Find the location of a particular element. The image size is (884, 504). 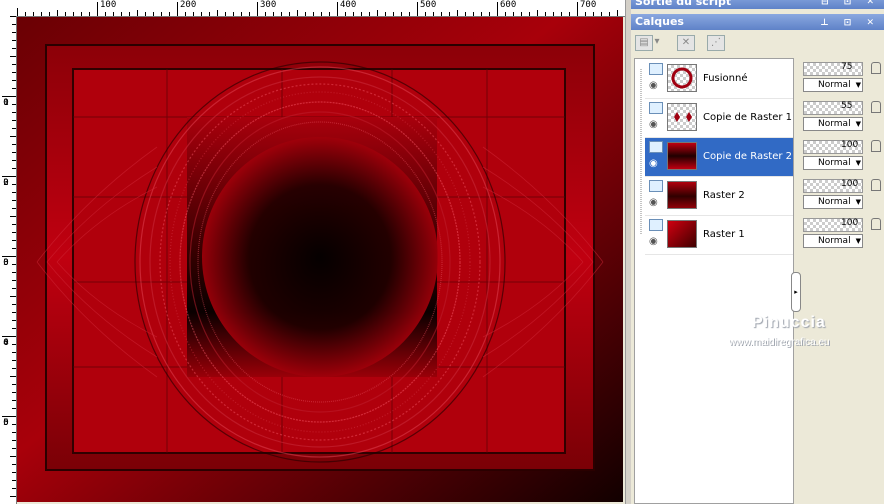

ruler-top-ticks is located at coordinates (317, 9).